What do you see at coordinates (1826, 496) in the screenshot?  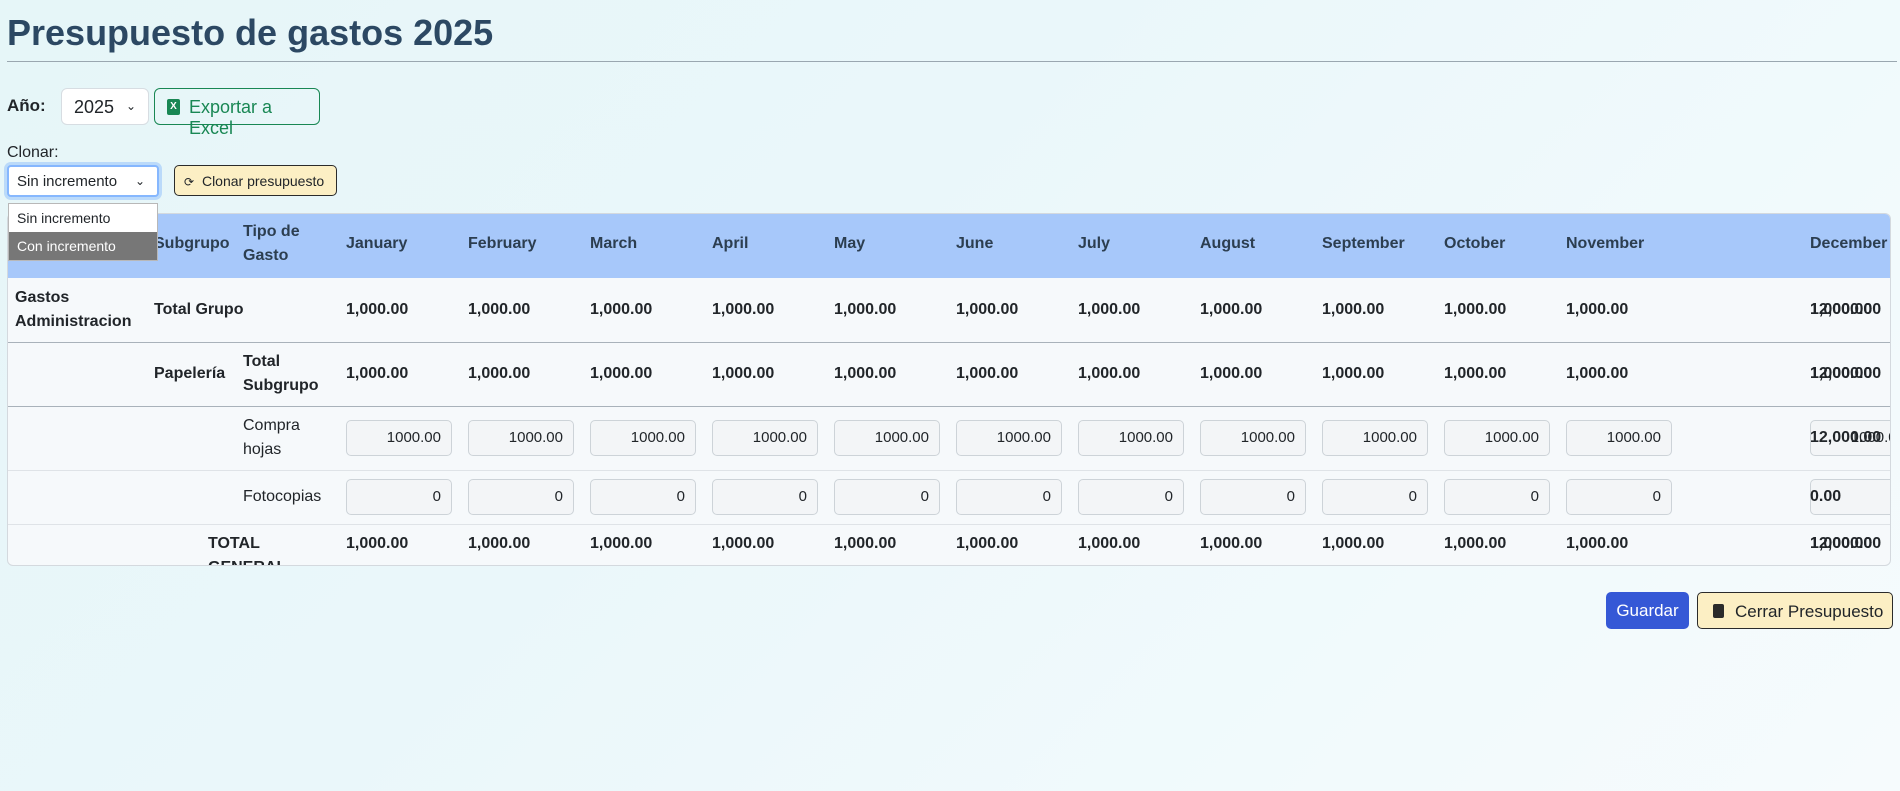 I see `row-total: 0.00` at bounding box center [1826, 496].